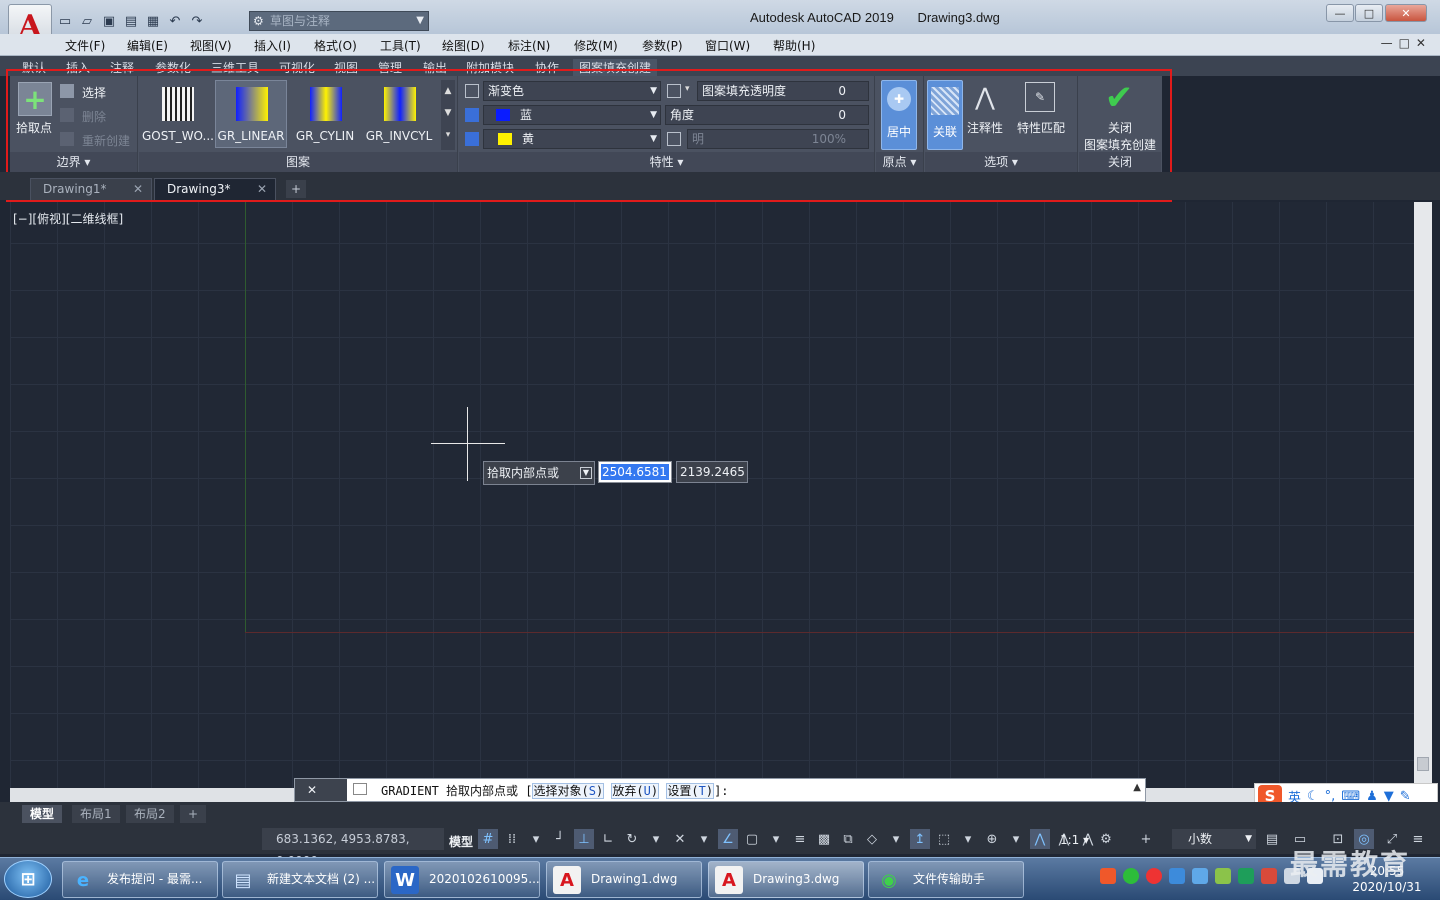  What do you see at coordinates (1340, 13) in the screenshot?
I see `minimize-button: —` at bounding box center [1340, 13].